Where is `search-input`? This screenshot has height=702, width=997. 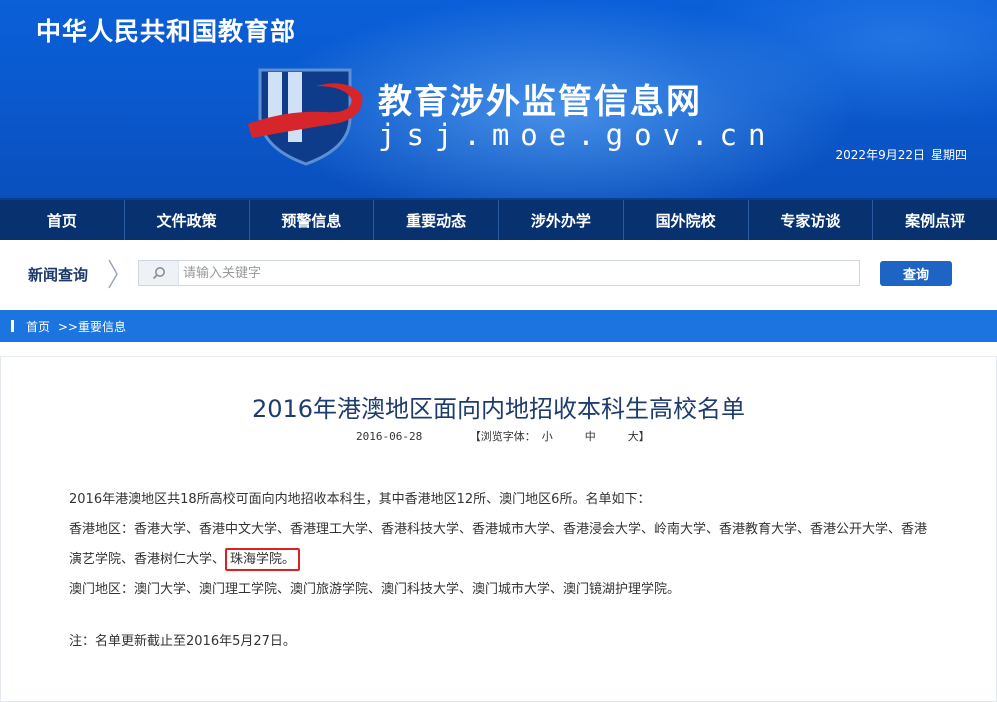 search-input is located at coordinates (519, 273).